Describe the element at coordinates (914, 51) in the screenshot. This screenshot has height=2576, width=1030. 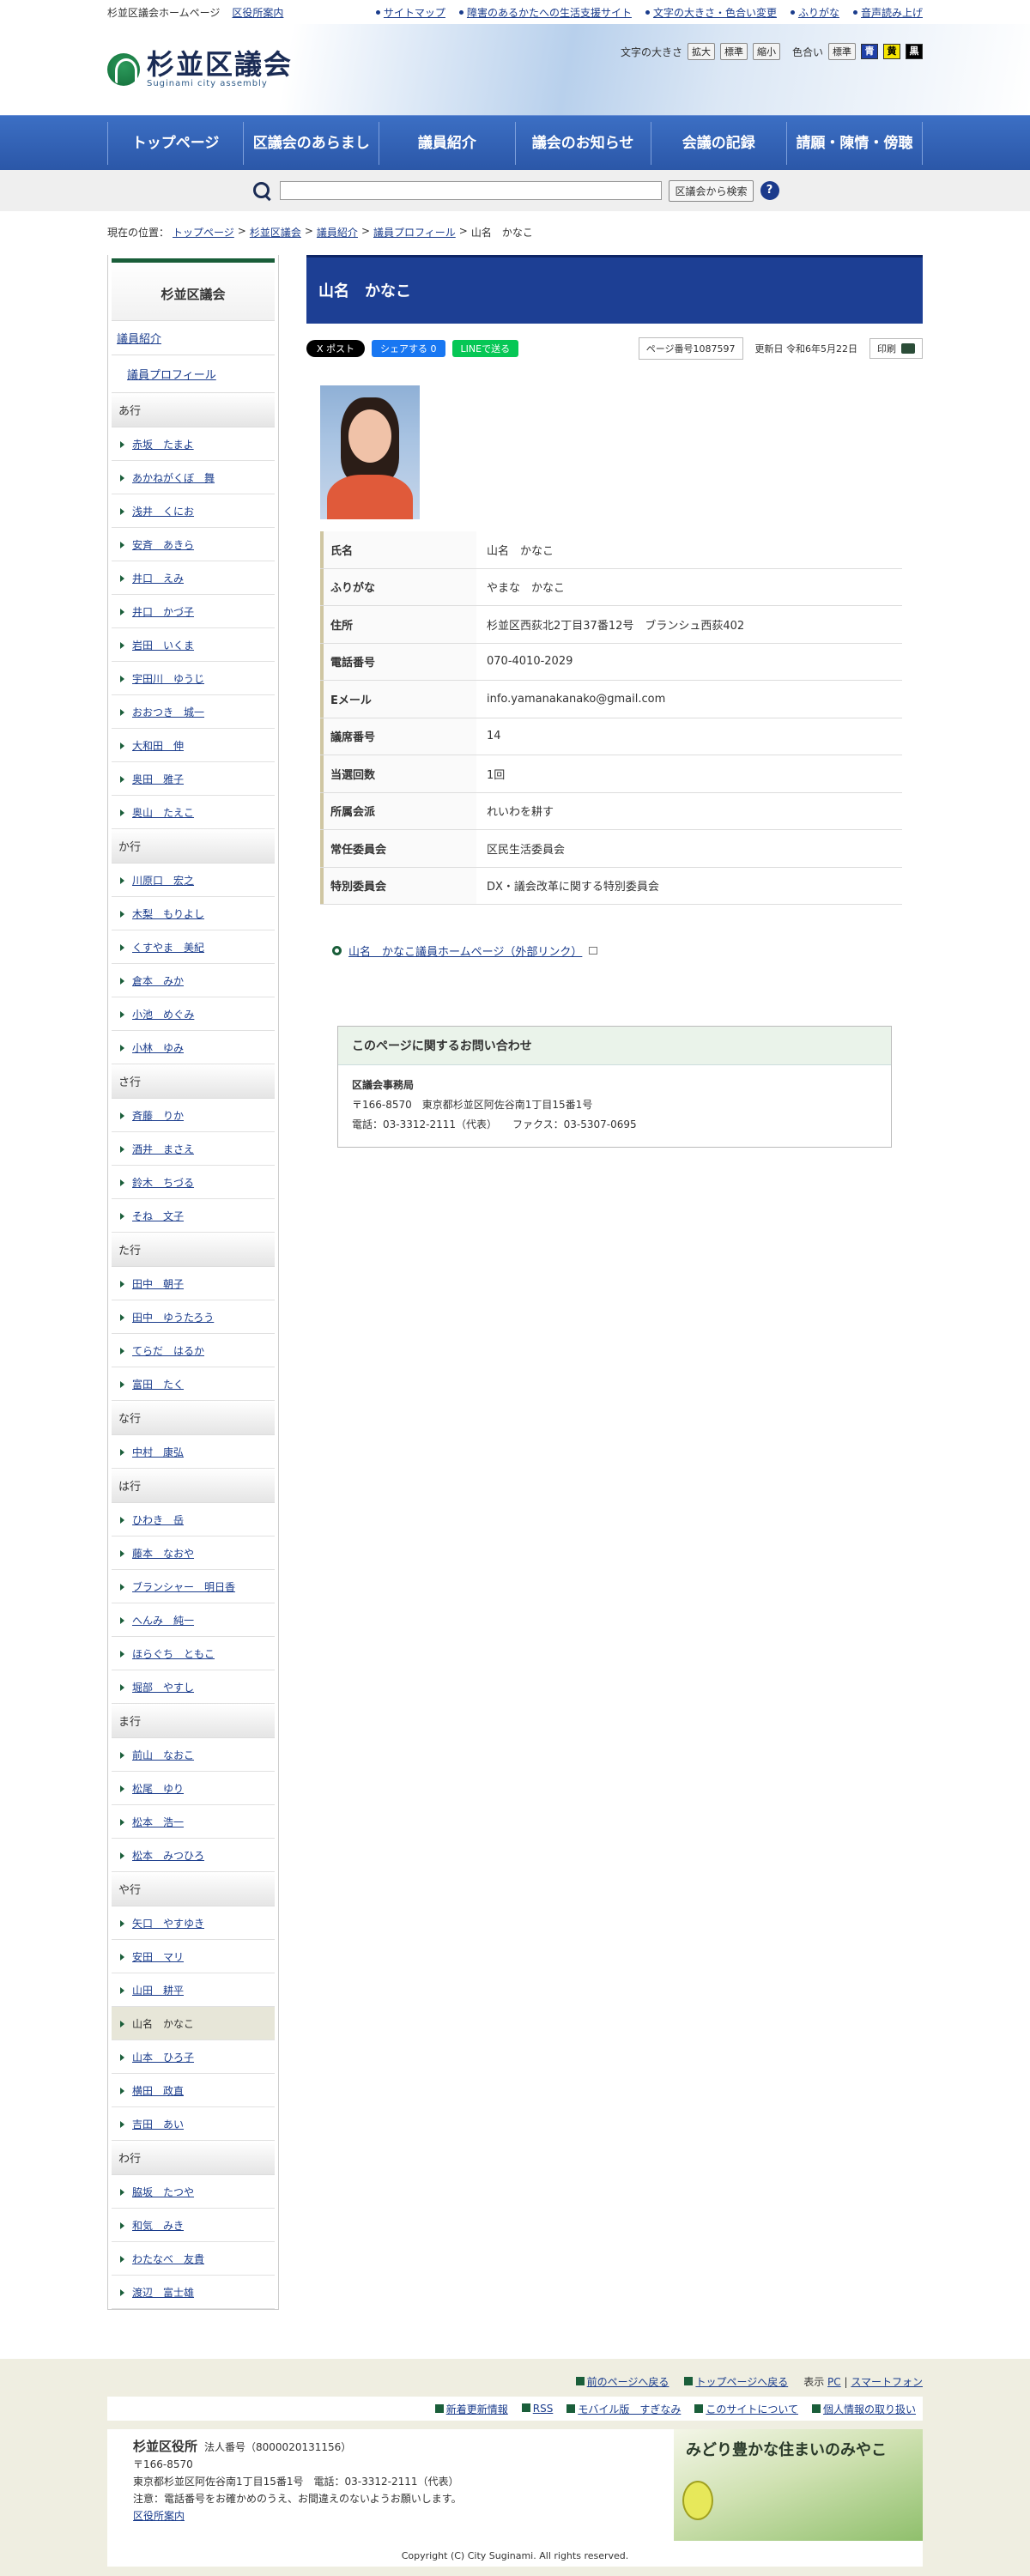
I see `color-black-button: 黒` at that location.